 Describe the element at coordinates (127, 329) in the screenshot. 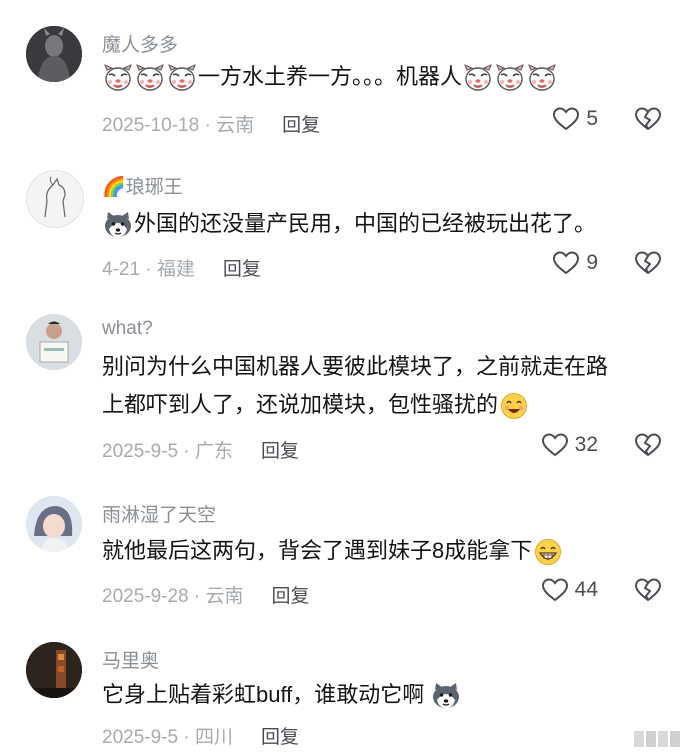

I see `username: what?` at that location.